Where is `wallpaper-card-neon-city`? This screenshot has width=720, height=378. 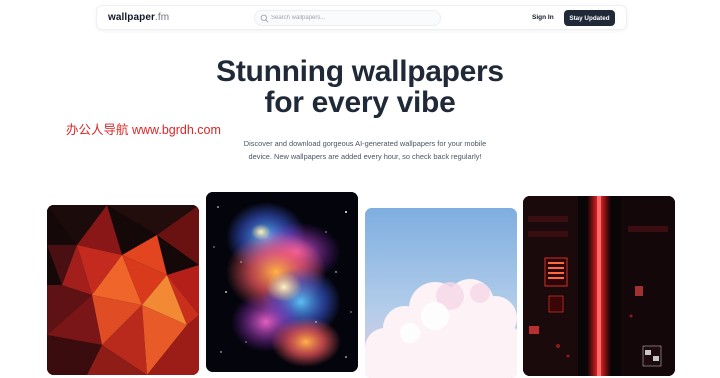 wallpaper-card-neon-city is located at coordinates (599, 286).